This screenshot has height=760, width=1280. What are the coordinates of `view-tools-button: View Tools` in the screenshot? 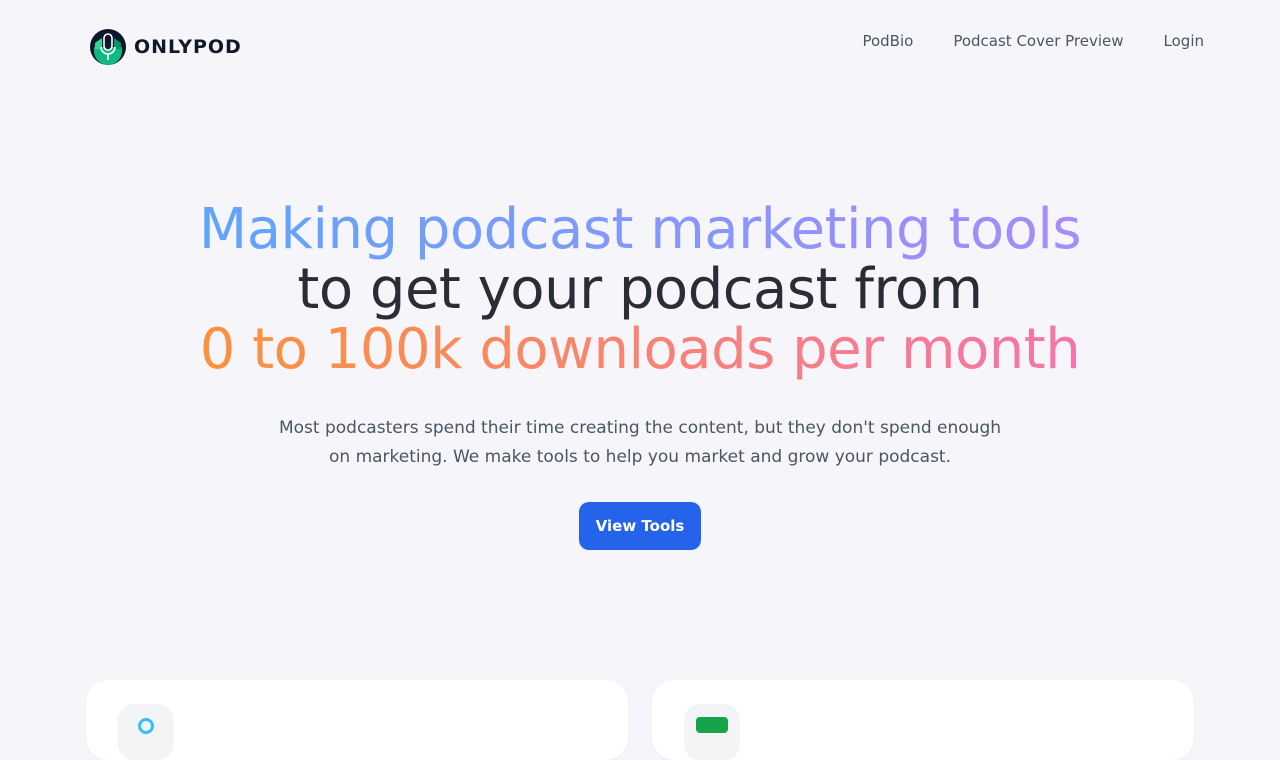 It's located at (640, 526).